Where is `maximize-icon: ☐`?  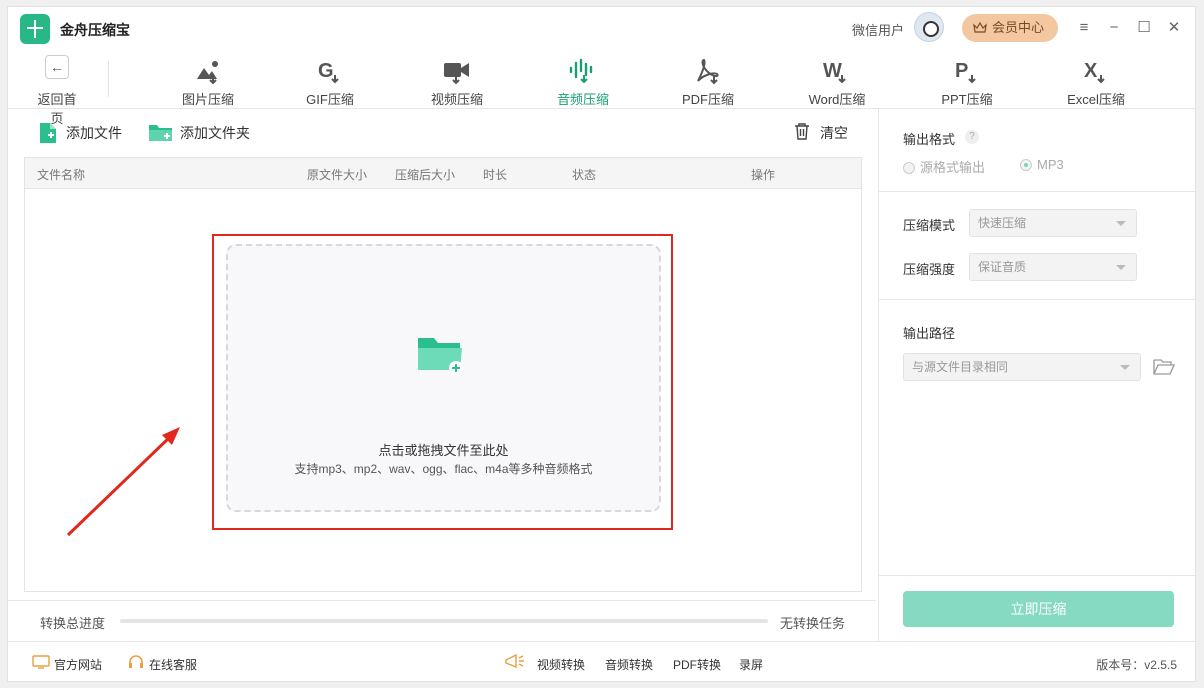
maximize-icon: ☐ is located at coordinates (1144, 28).